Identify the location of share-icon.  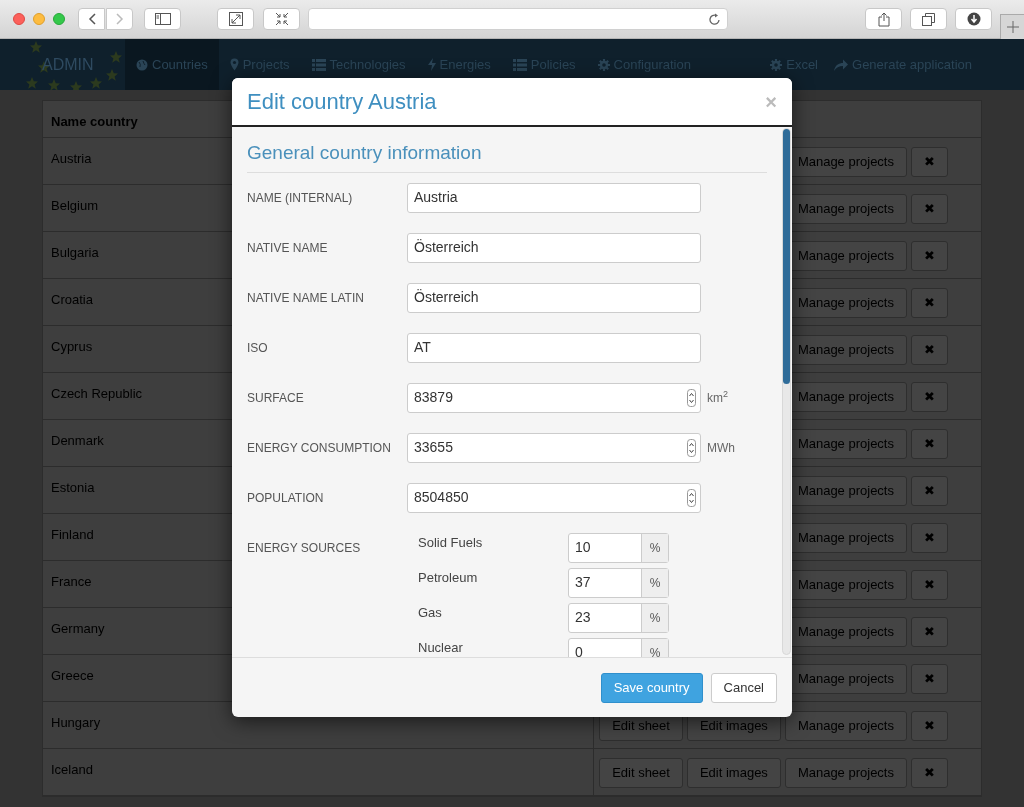
(883, 19).